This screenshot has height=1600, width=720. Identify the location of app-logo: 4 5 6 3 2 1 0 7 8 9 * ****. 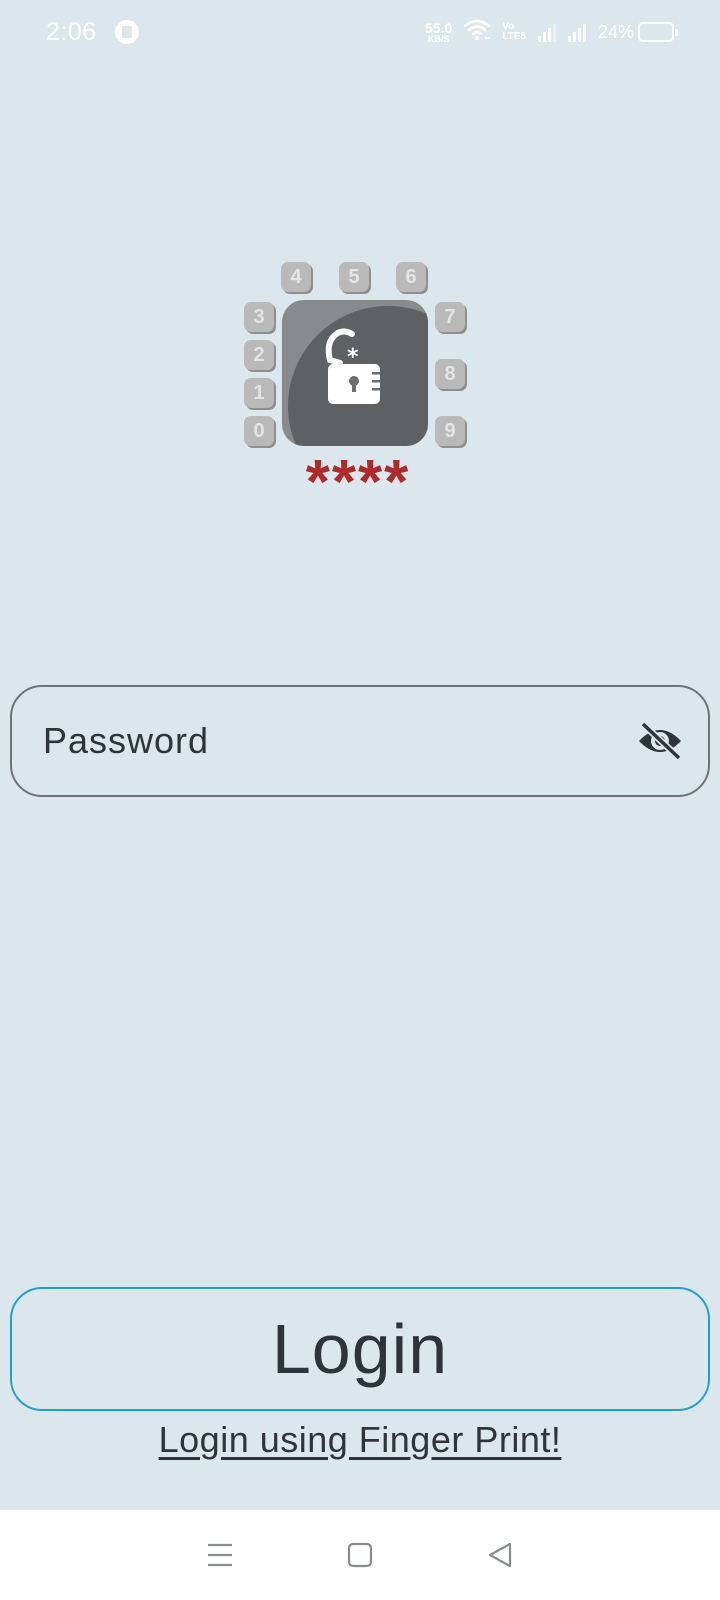
(359, 388).